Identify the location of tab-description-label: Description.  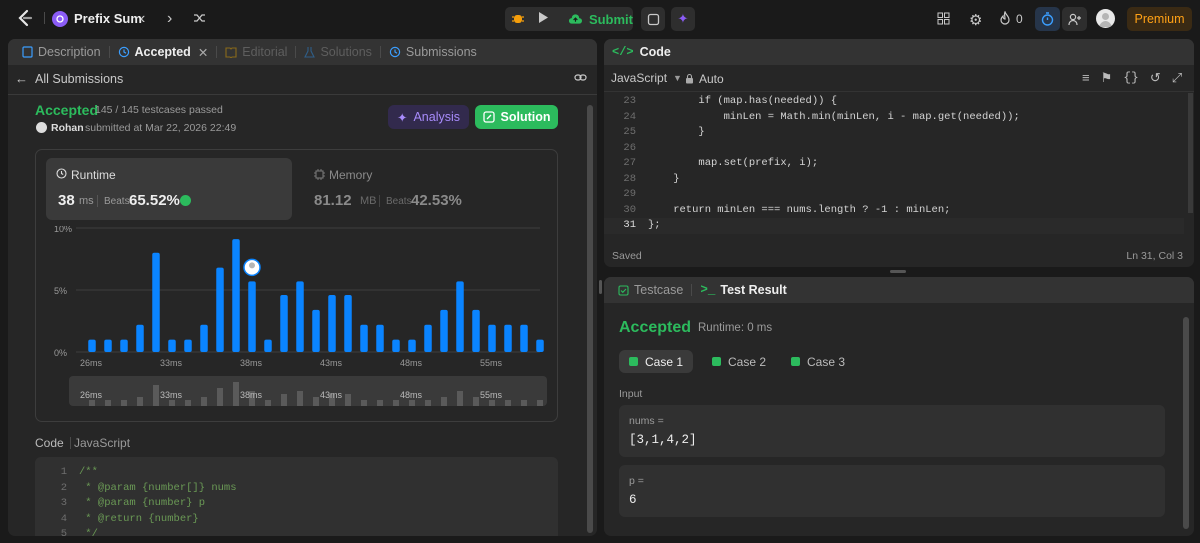
(69, 52).